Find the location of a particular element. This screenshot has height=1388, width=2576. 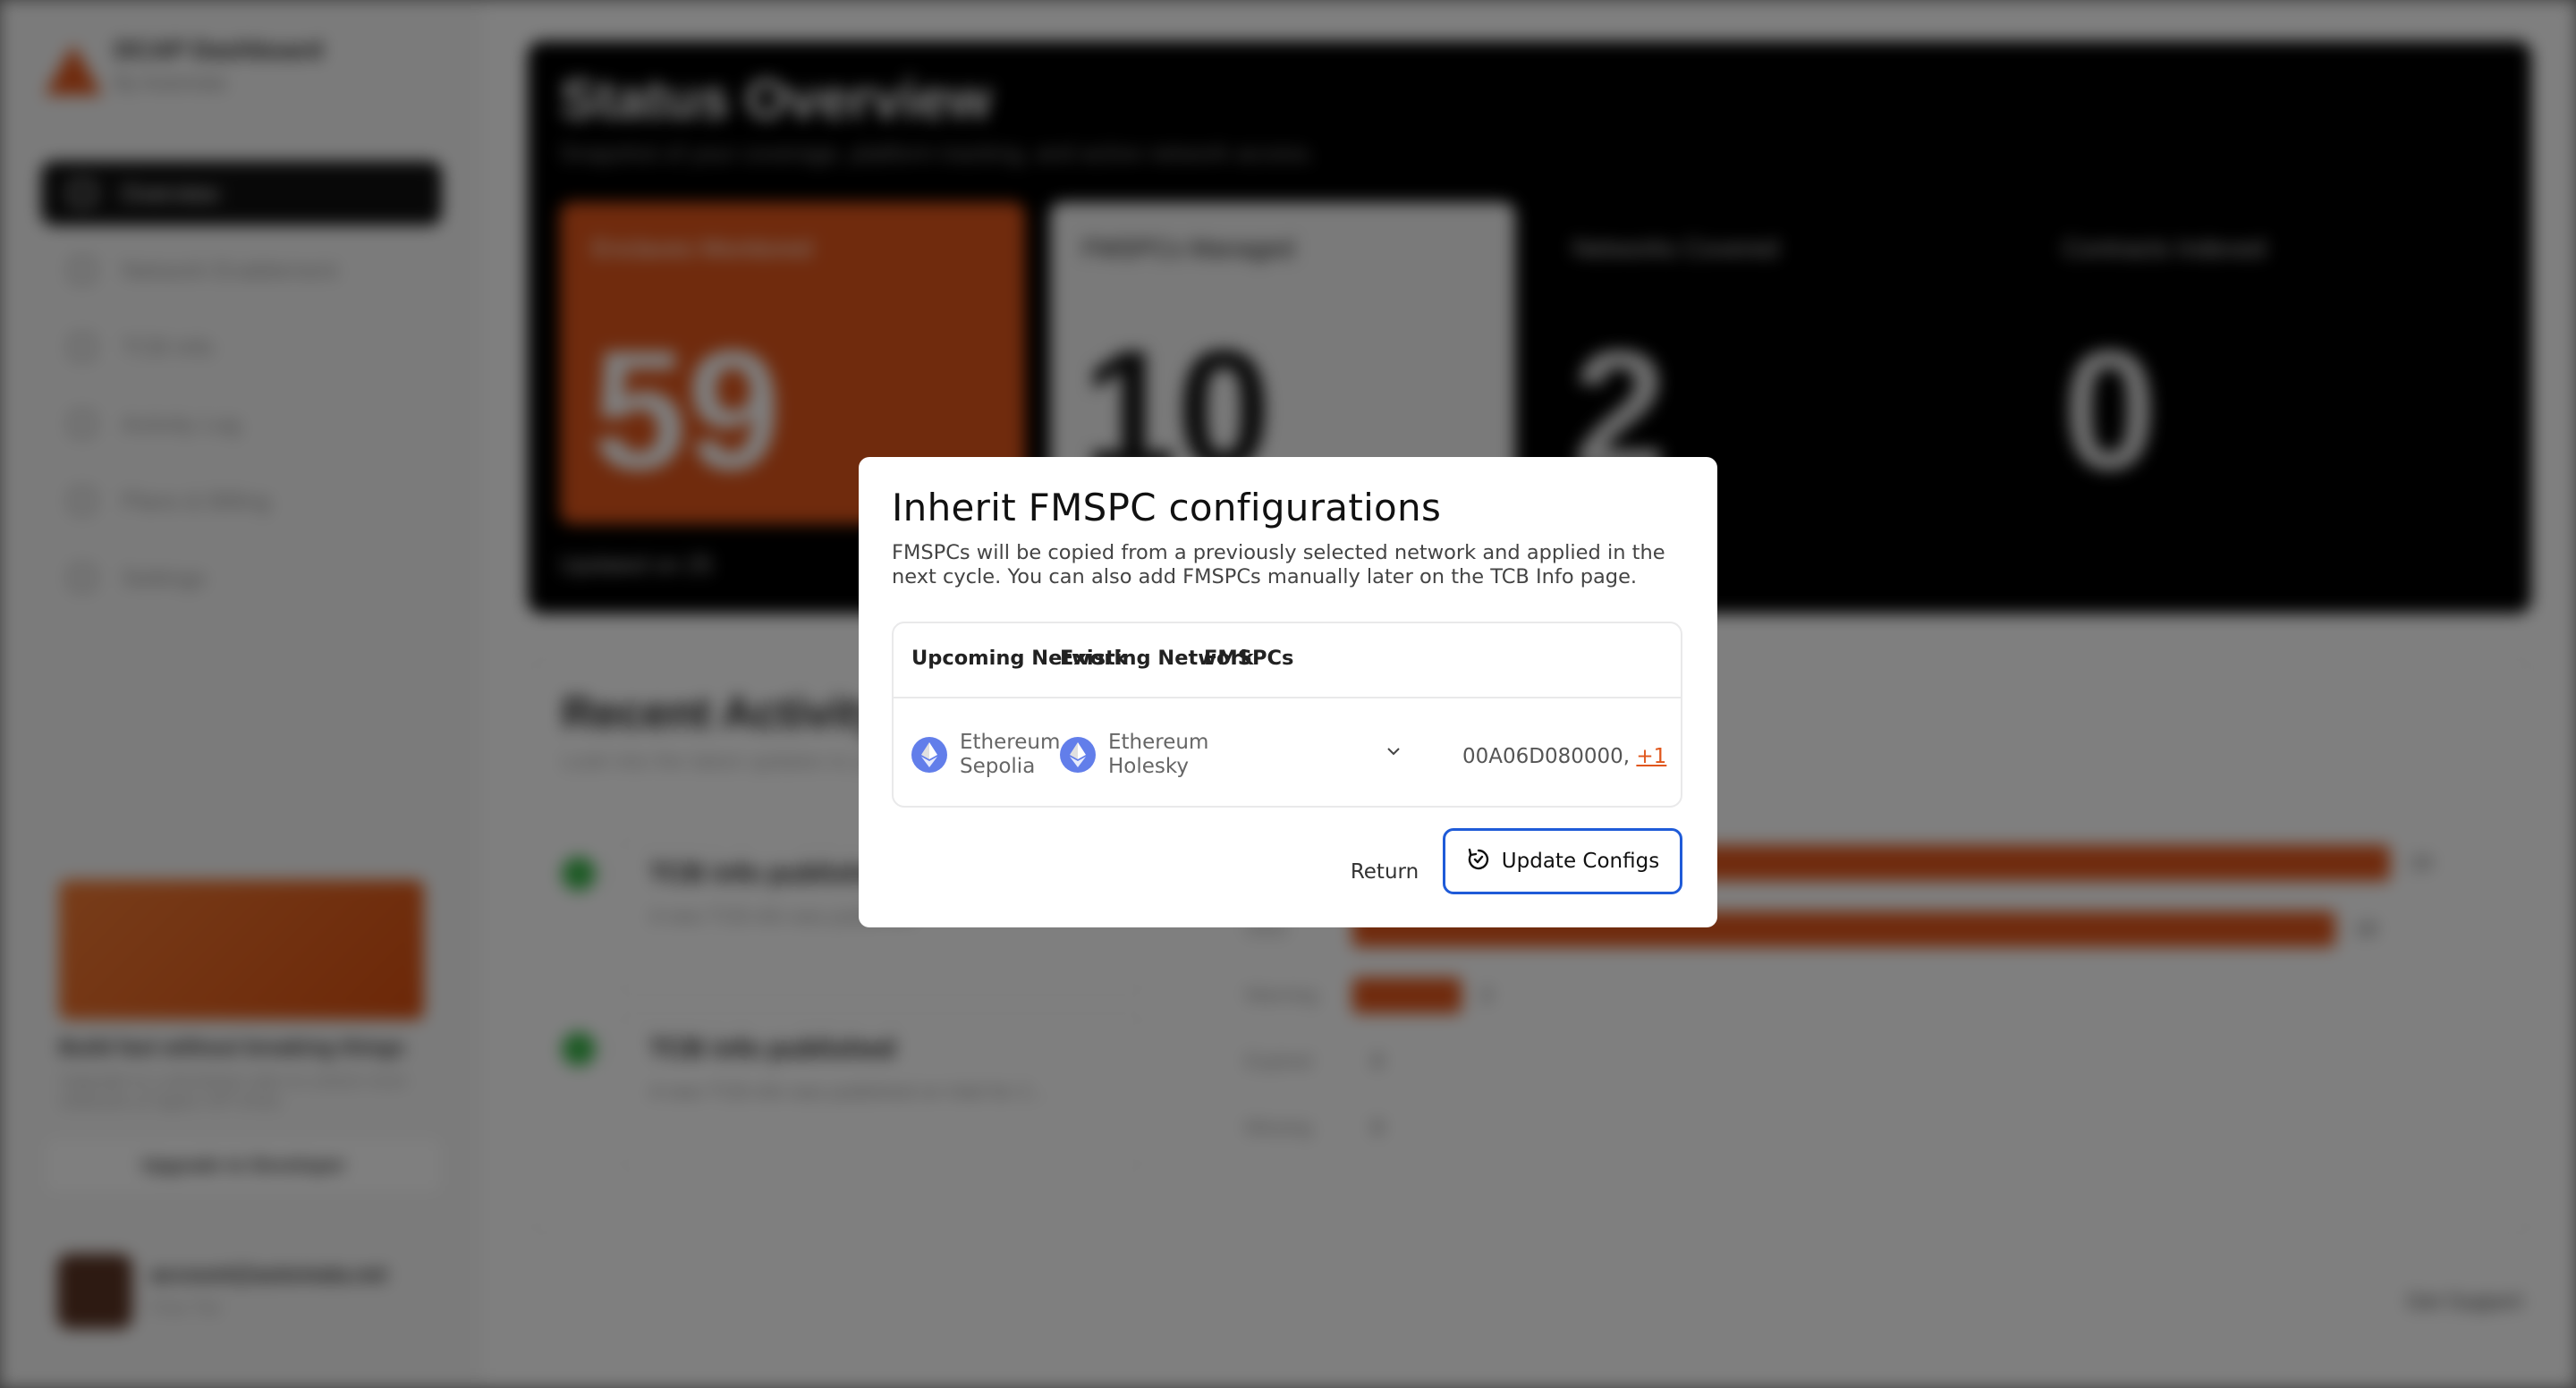

upcoming-network-cell: Ethereum Sepolia is located at coordinates (998, 755).